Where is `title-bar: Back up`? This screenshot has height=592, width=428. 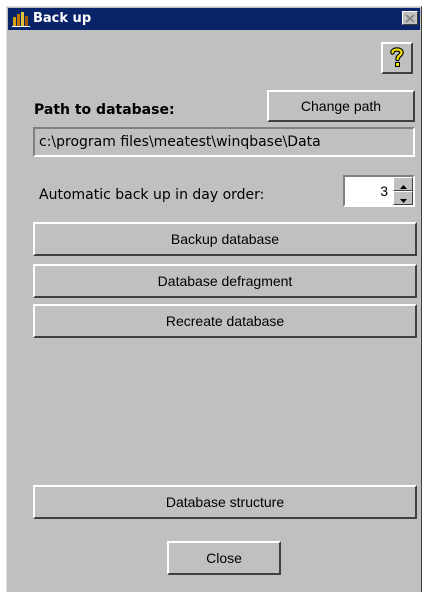 title-bar: Back up is located at coordinates (214, 19).